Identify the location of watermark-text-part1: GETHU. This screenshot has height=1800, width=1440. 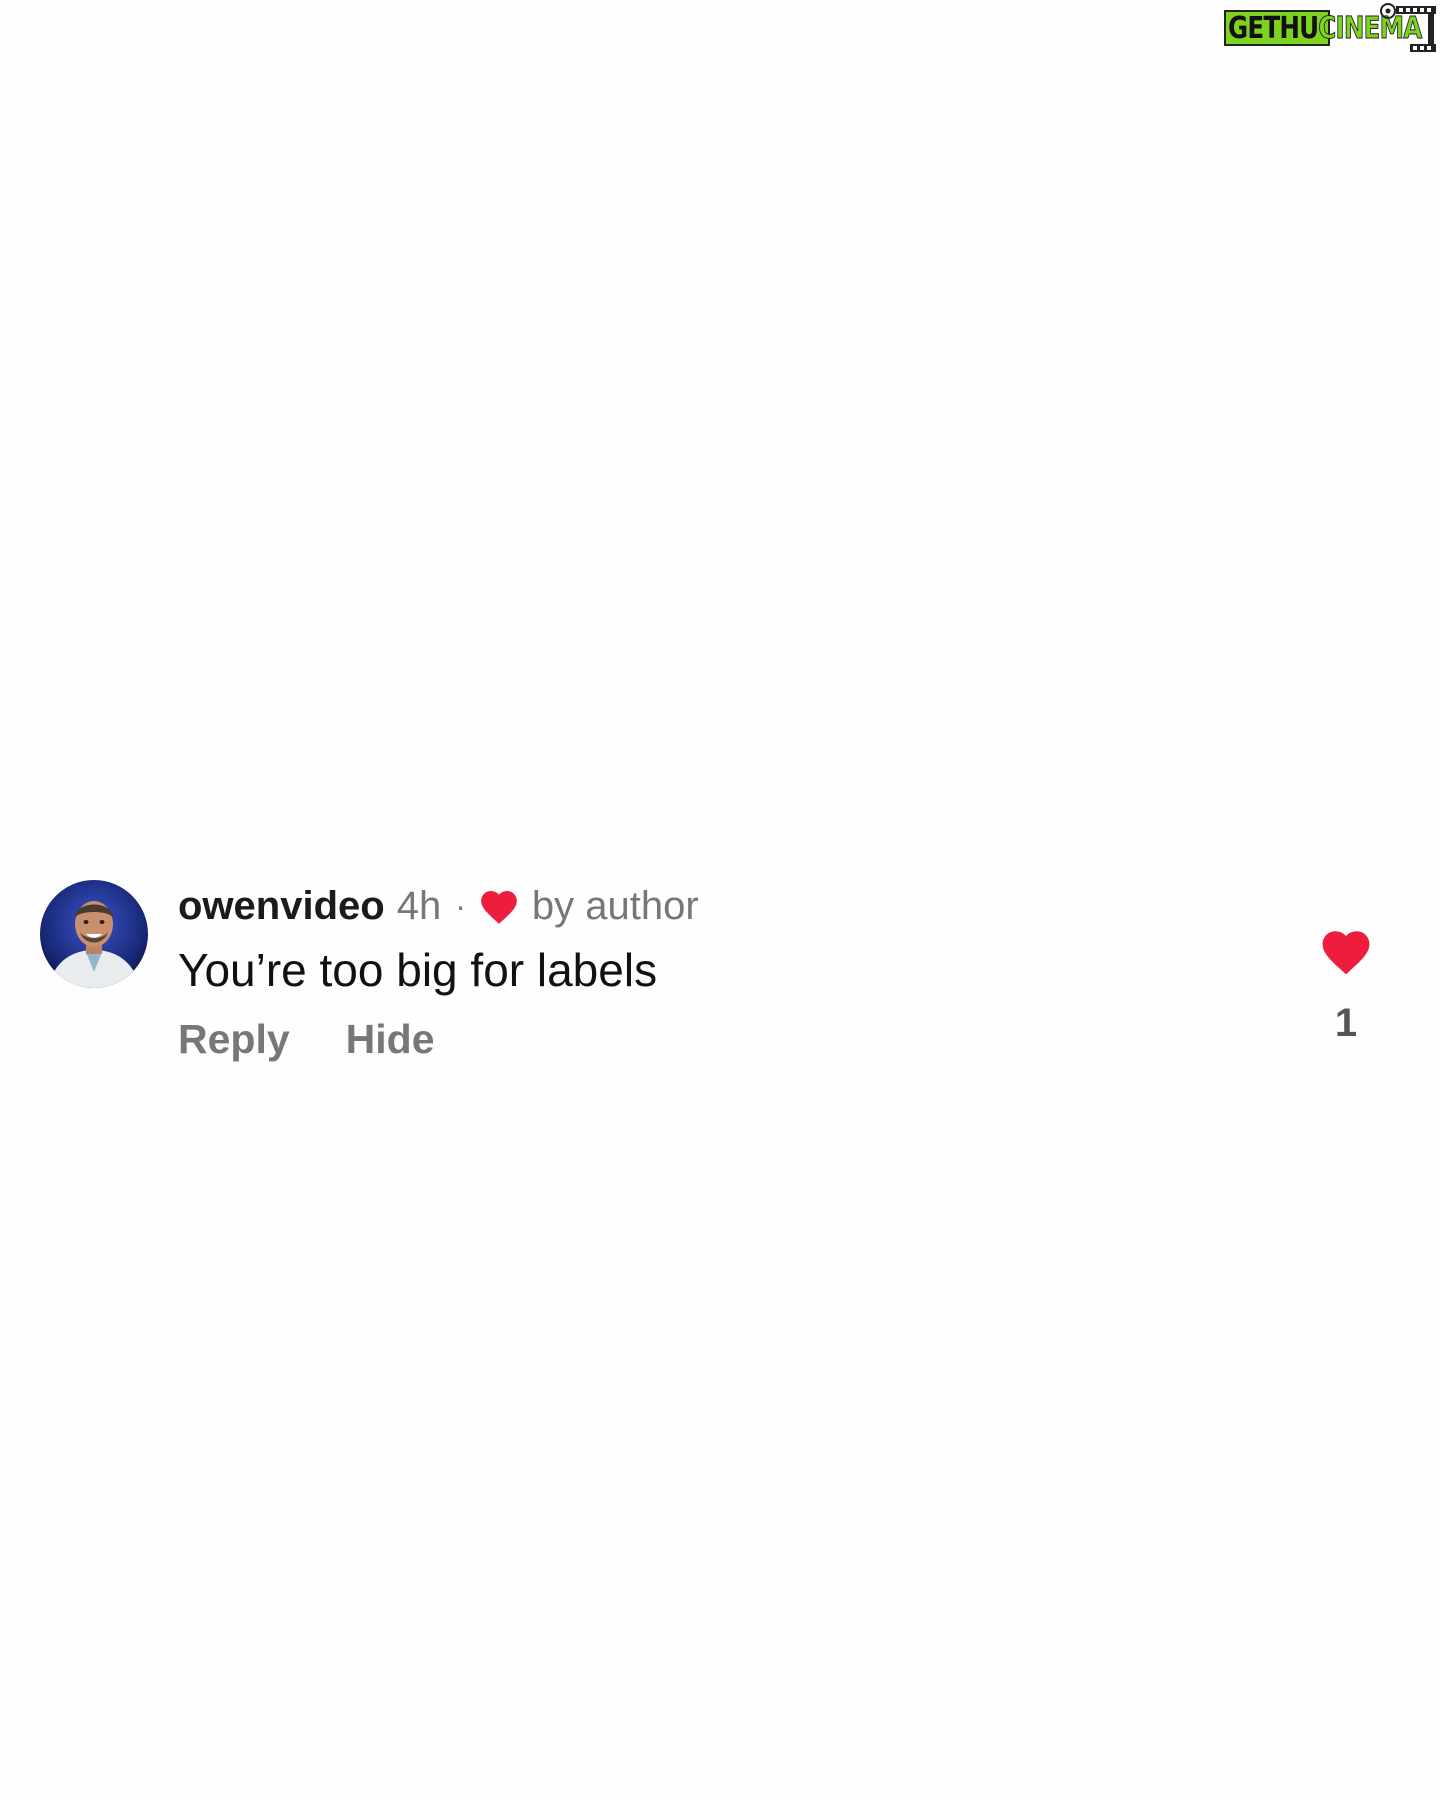
(1273, 28).